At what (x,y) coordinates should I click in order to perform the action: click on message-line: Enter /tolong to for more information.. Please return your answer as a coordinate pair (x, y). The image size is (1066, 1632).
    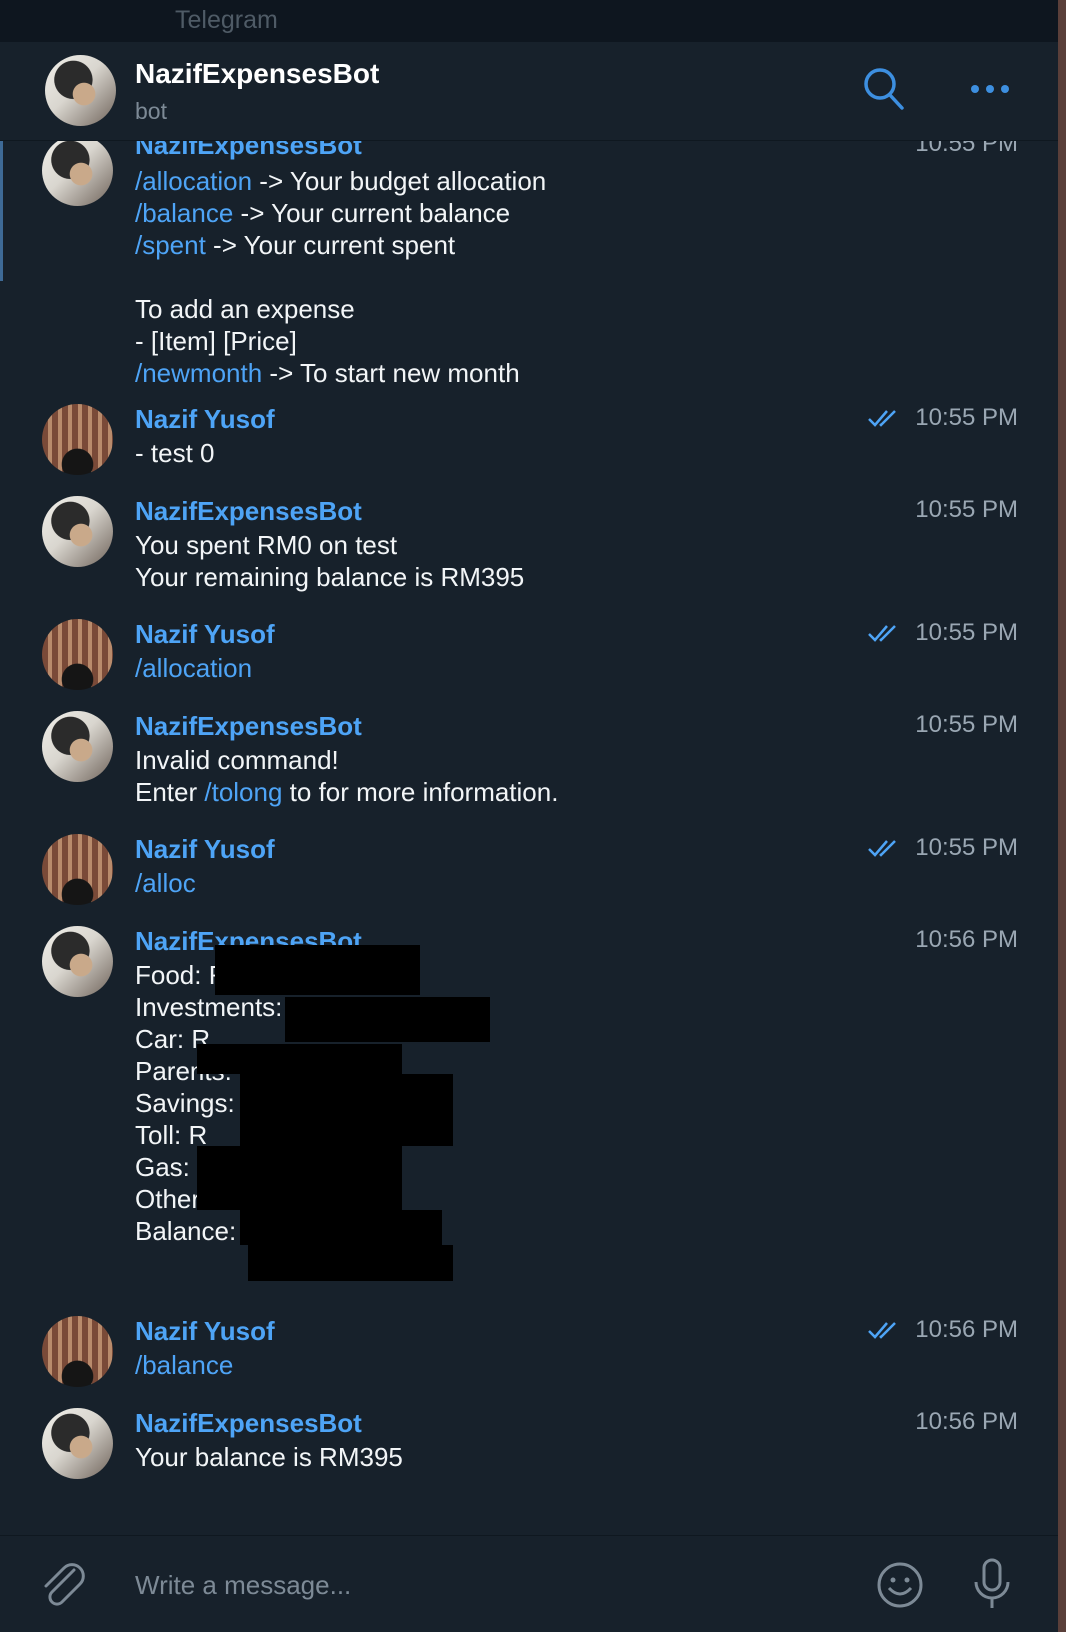
    Looking at the image, I should click on (346, 792).